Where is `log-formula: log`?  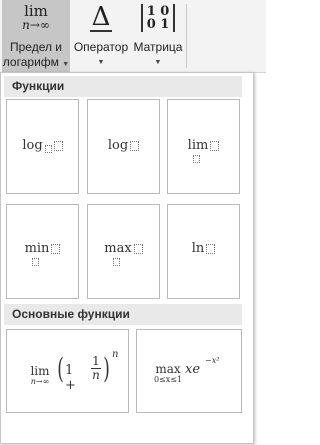
log-formula: log is located at coordinates (123, 145).